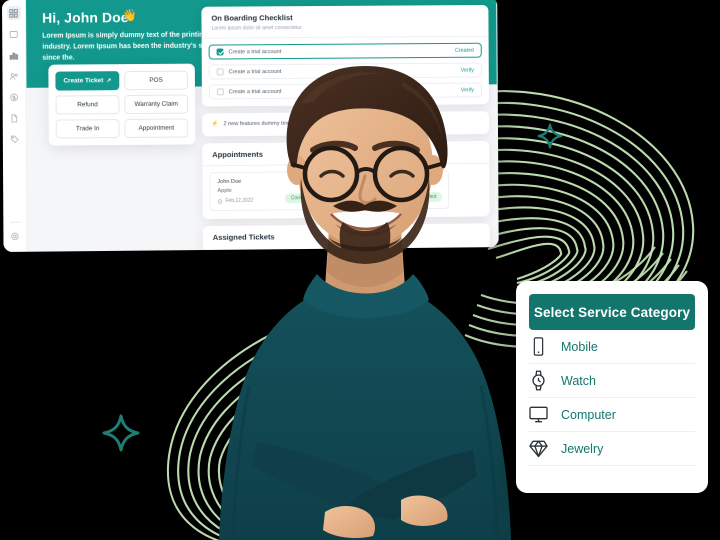  What do you see at coordinates (129, 15) in the screenshot?
I see `wave-emoji-icon: 👋` at bounding box center [129, 15].